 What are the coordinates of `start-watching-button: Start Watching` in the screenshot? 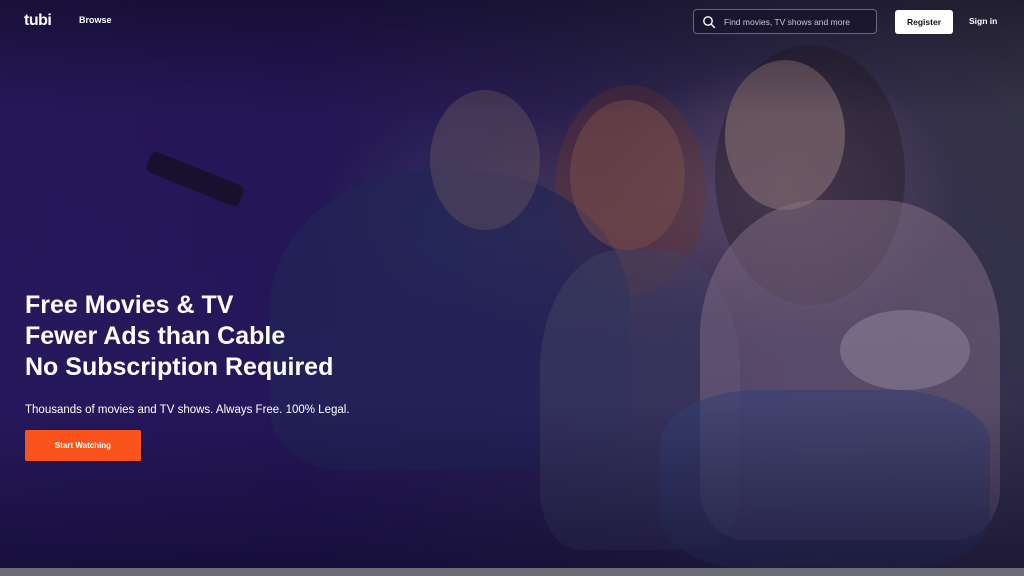 It's located at (83, 445).